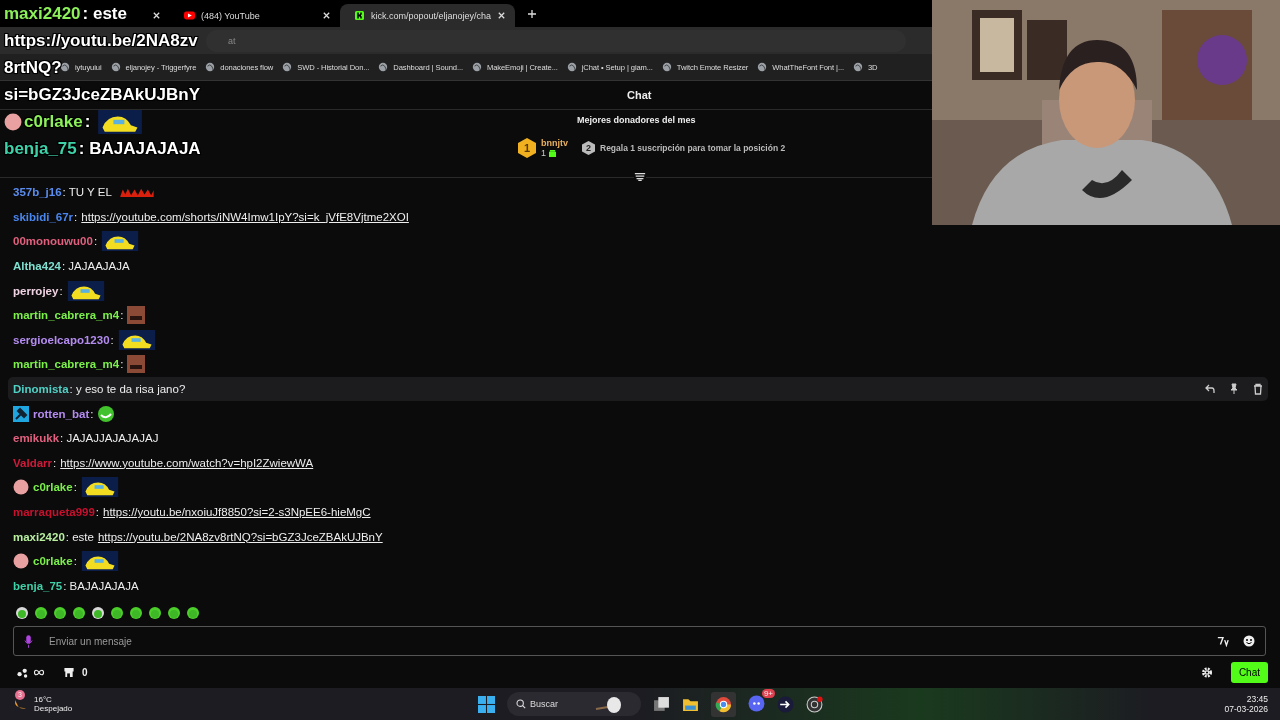 The height and width of the screenshot is (720, 1280). What do you see at coordinates (32, 462) in the screenshot?
I see `username: Valdarr` at bounding box center [32, 462].